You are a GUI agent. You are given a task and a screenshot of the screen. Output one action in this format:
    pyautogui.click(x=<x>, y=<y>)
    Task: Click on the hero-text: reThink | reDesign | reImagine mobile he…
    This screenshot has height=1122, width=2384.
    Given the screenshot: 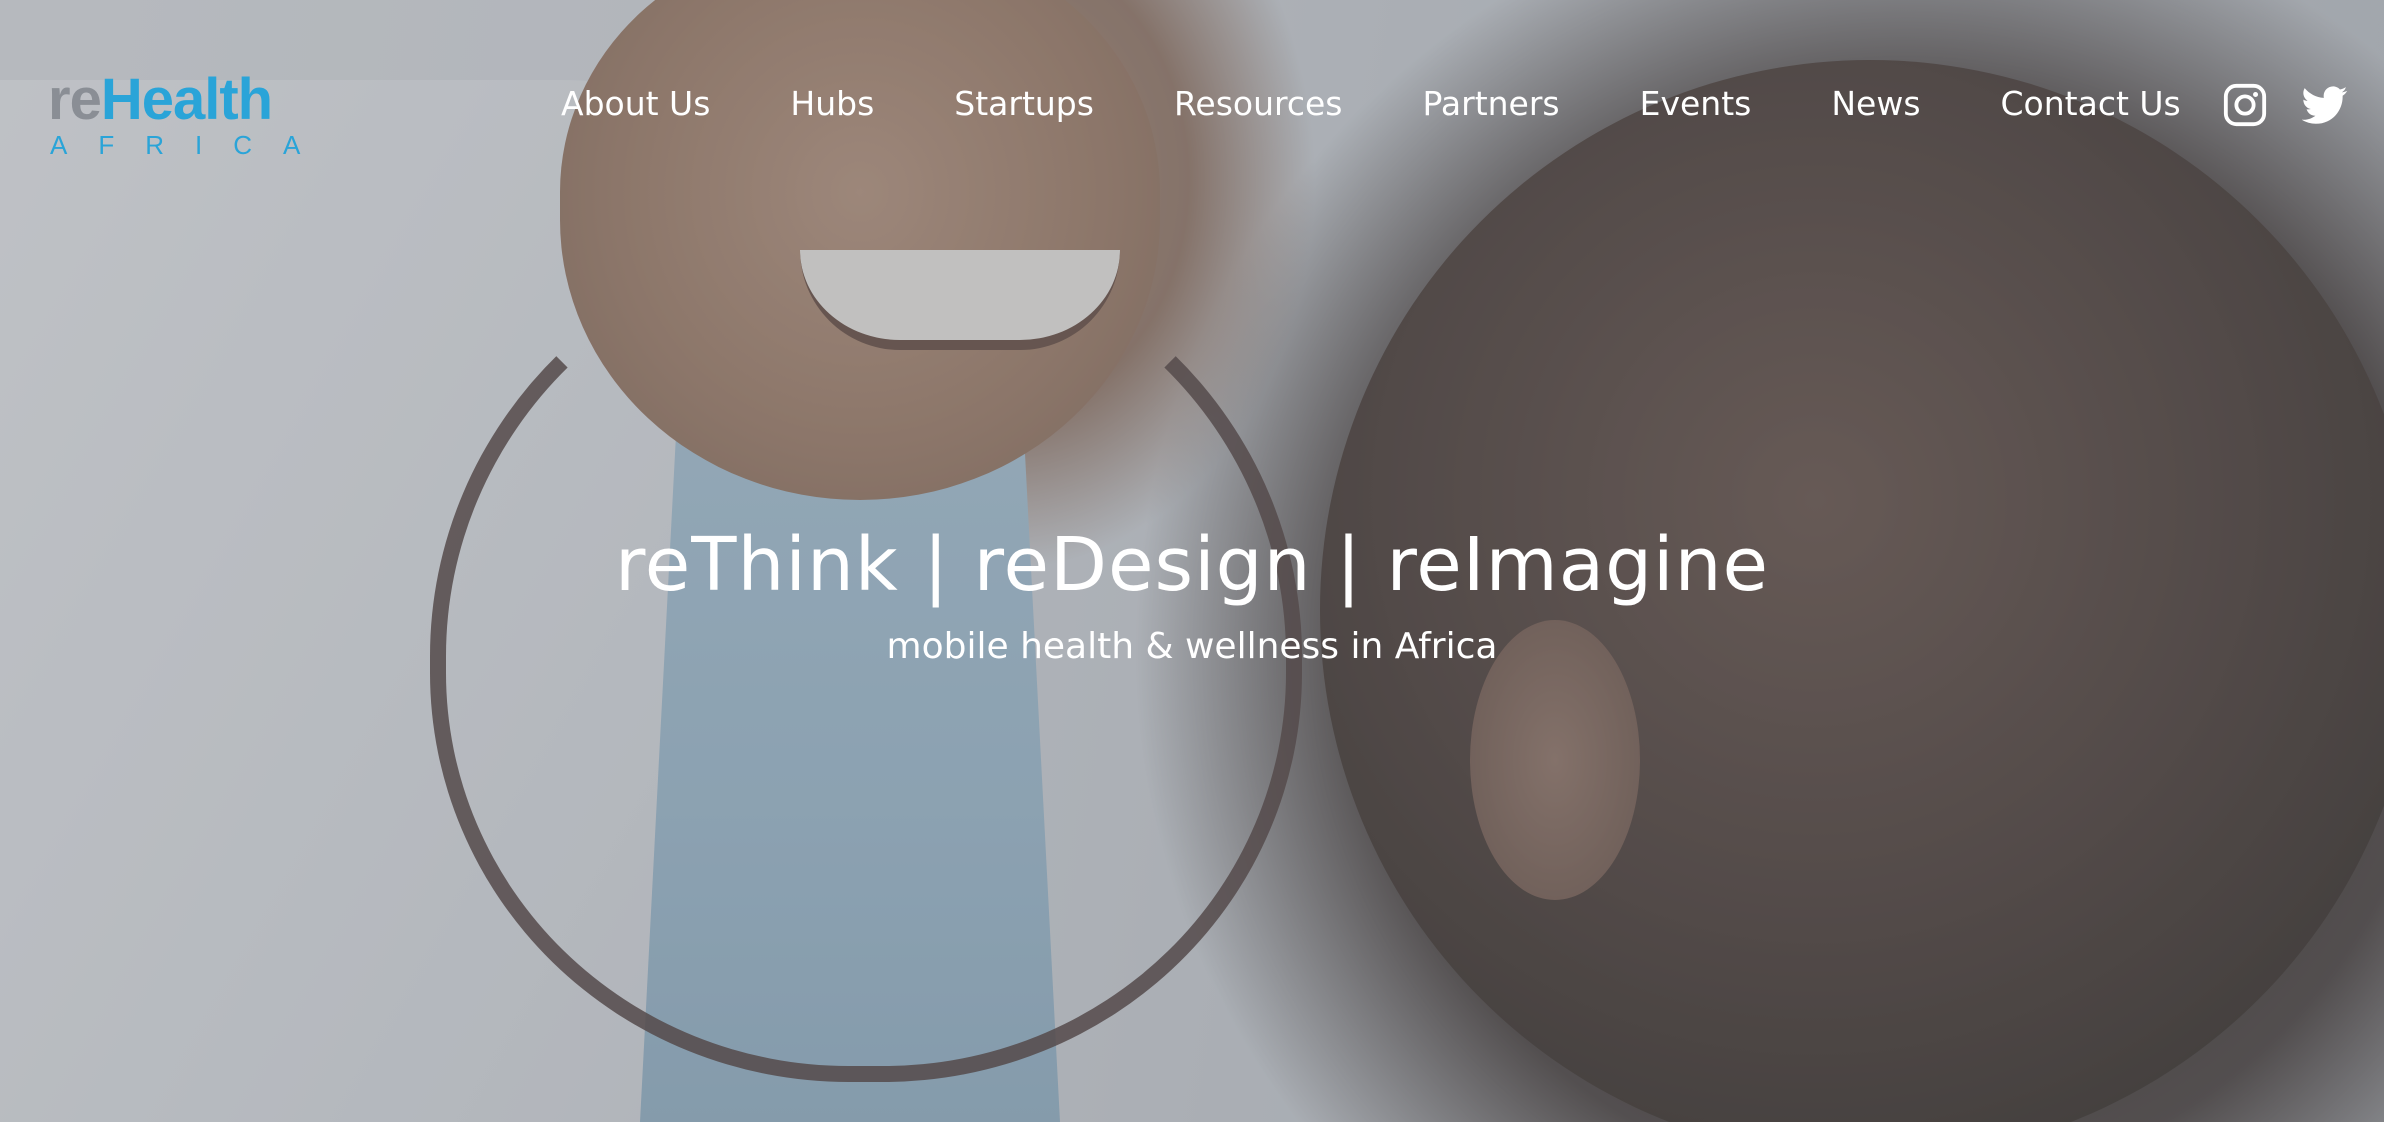 What is the action you would take?
    pyautogui.click(x=1192, y=596)
    